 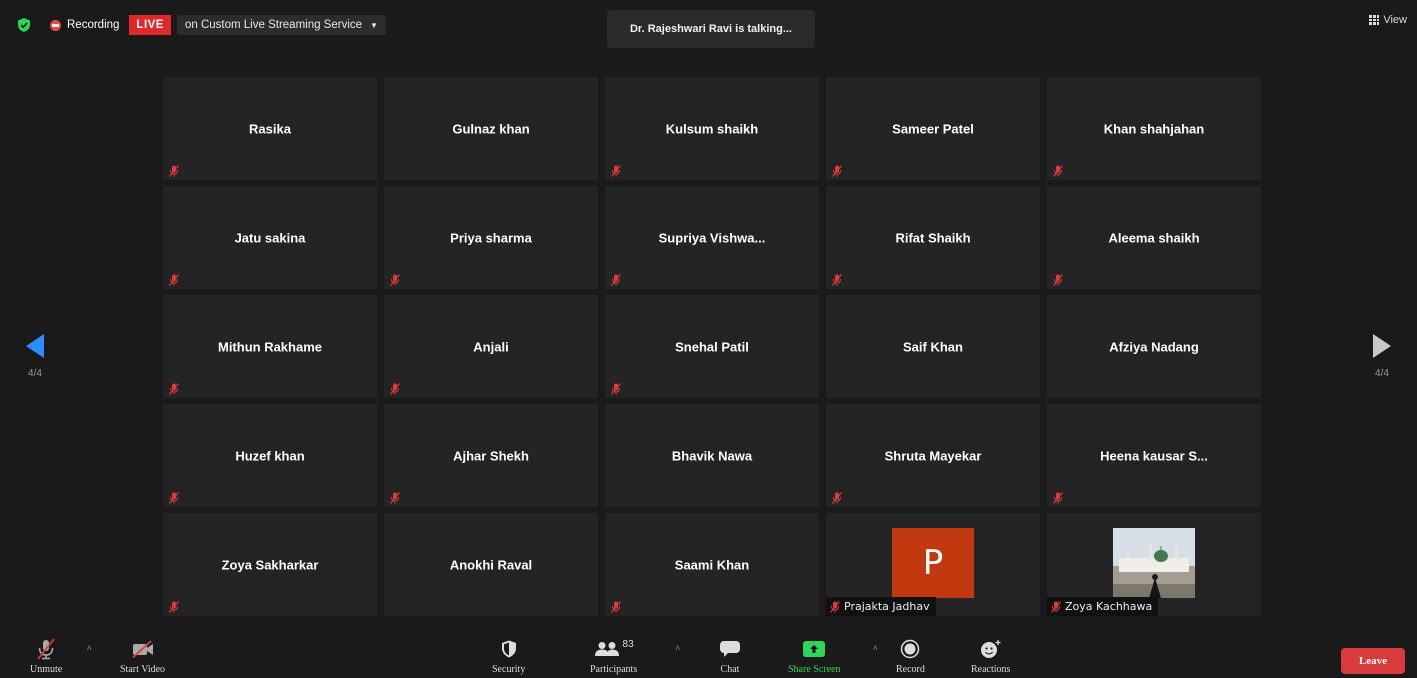 I want to click on view-button: View, so click(x=1388, y=20).